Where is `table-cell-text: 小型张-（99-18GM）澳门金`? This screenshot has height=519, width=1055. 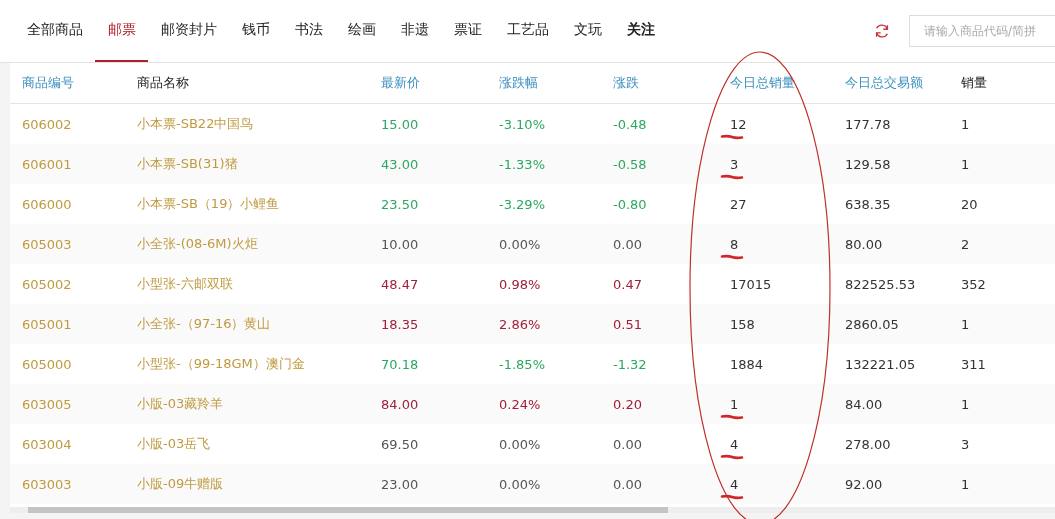
table-cell-text: 小型张-（99-18GM）澳门金 is located at coordinates (221, 364).